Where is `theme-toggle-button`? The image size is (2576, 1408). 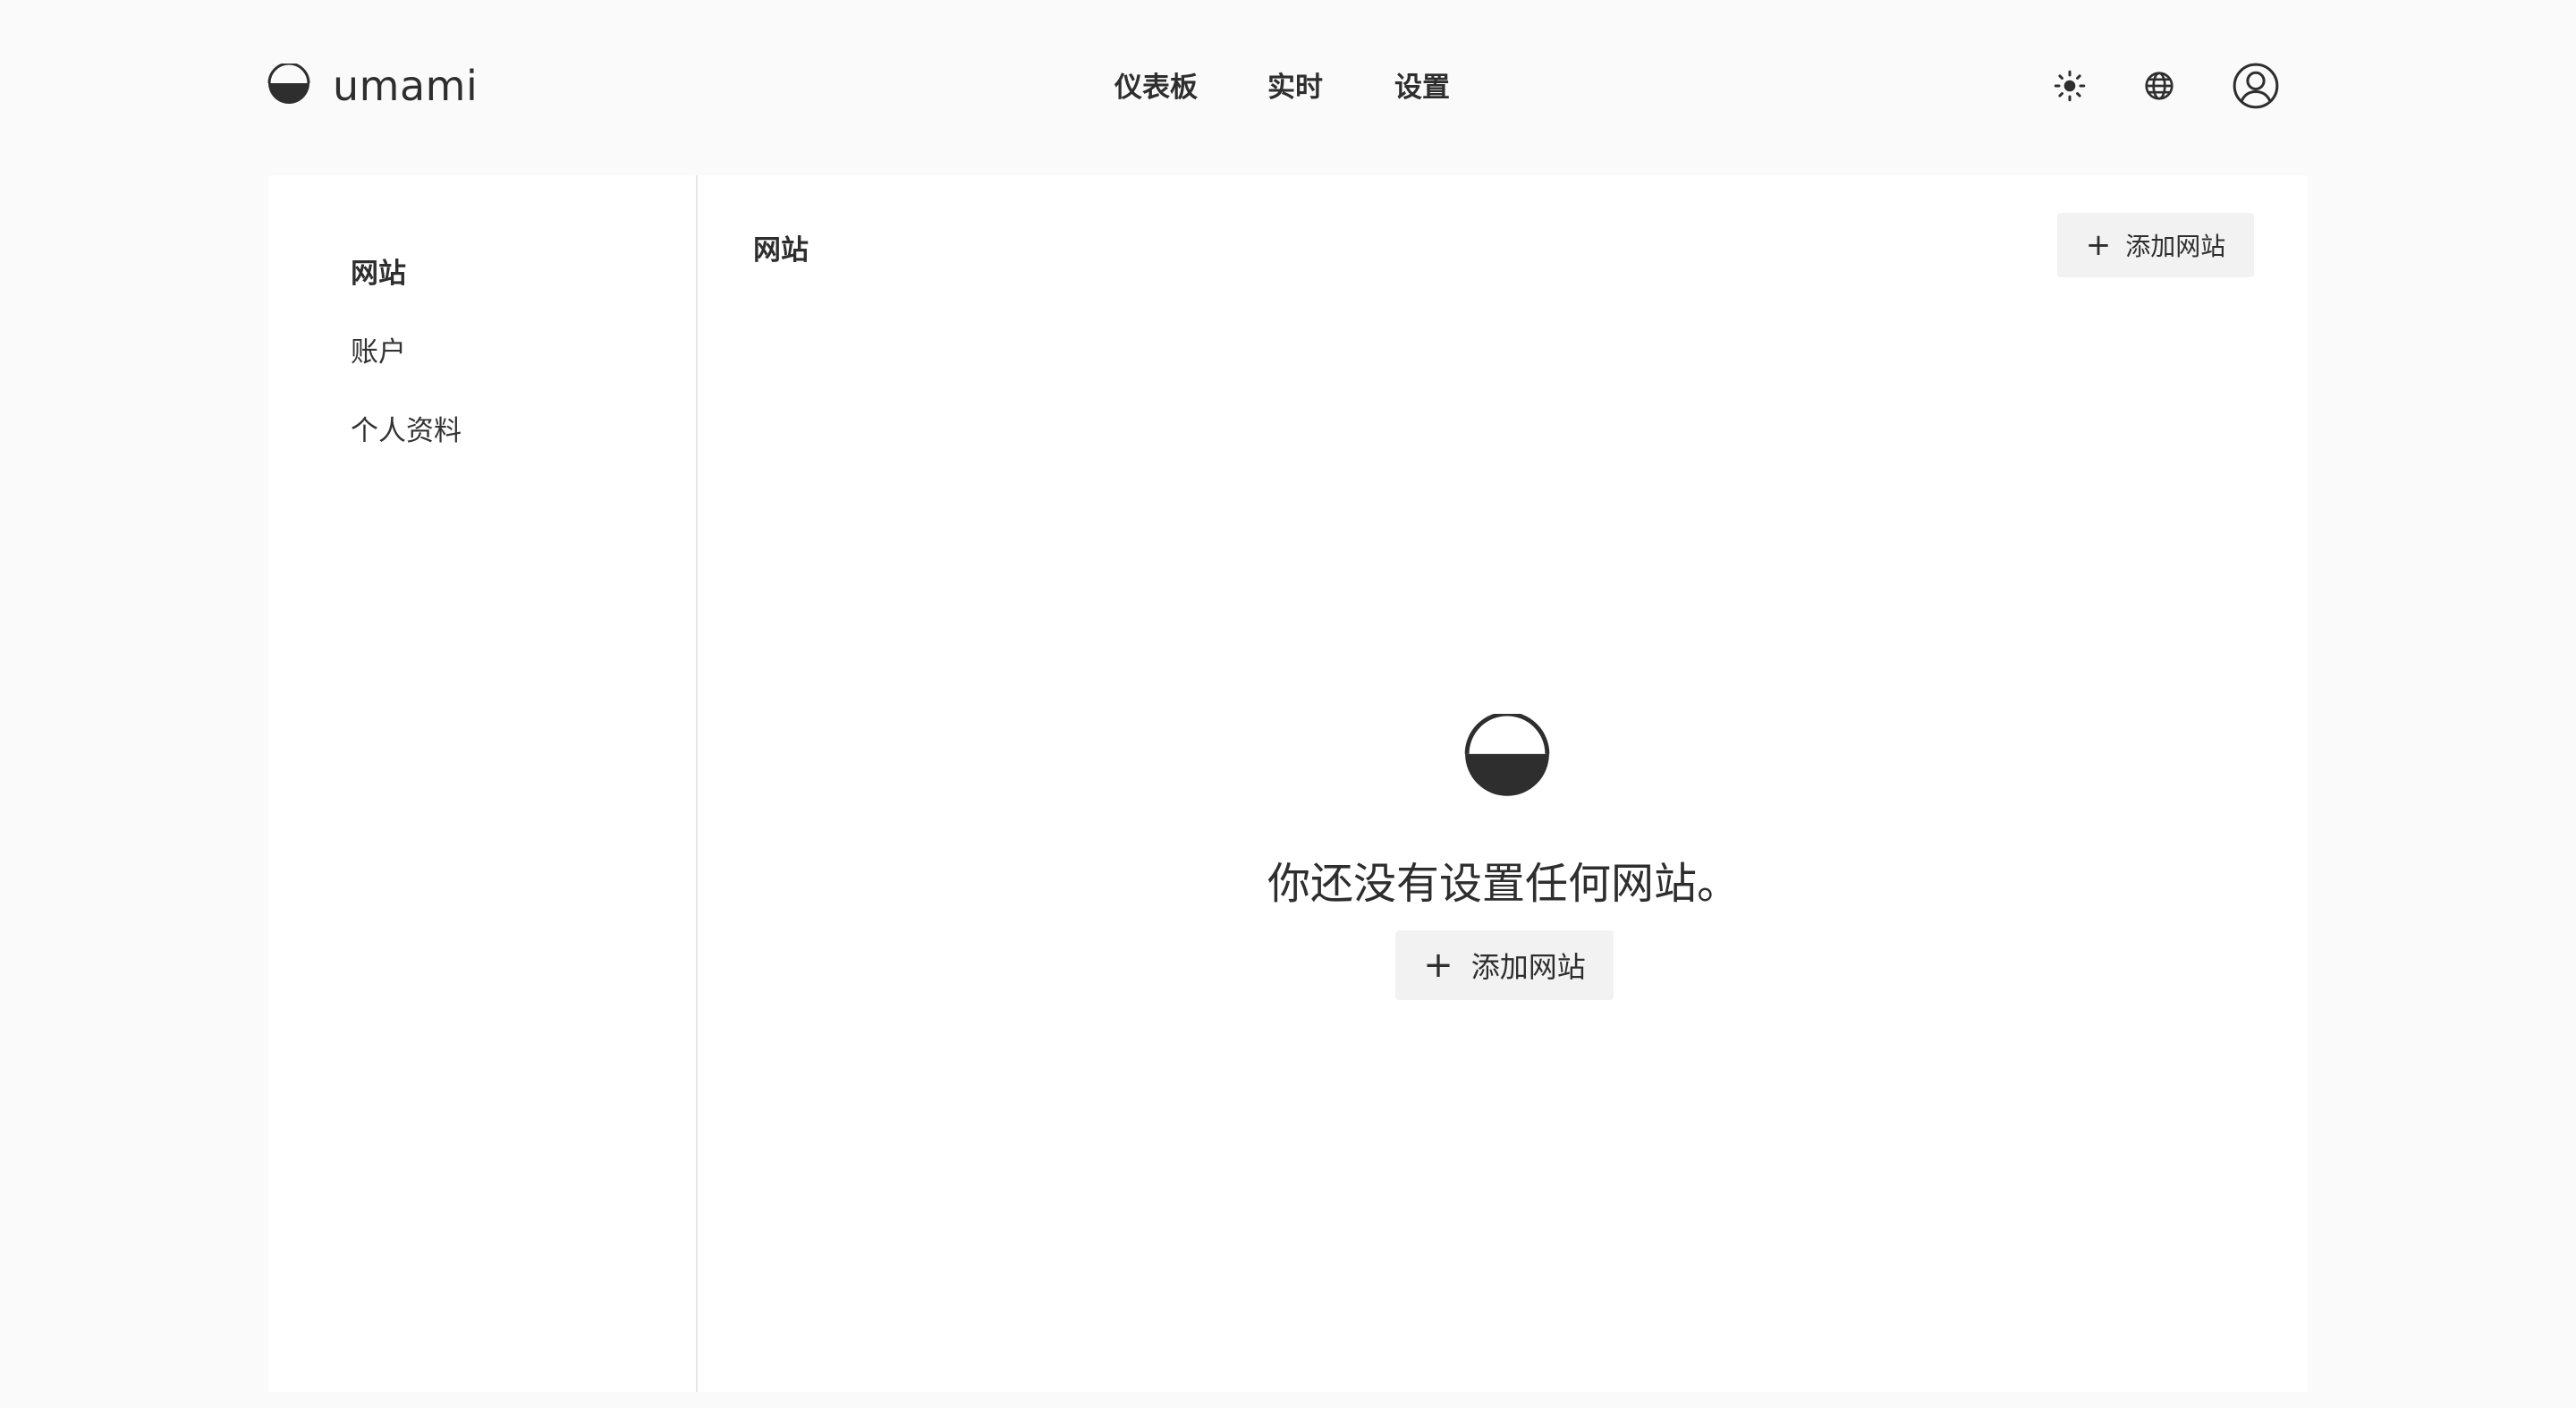
theme-toggle-button is located at coordinates (2069, 85).